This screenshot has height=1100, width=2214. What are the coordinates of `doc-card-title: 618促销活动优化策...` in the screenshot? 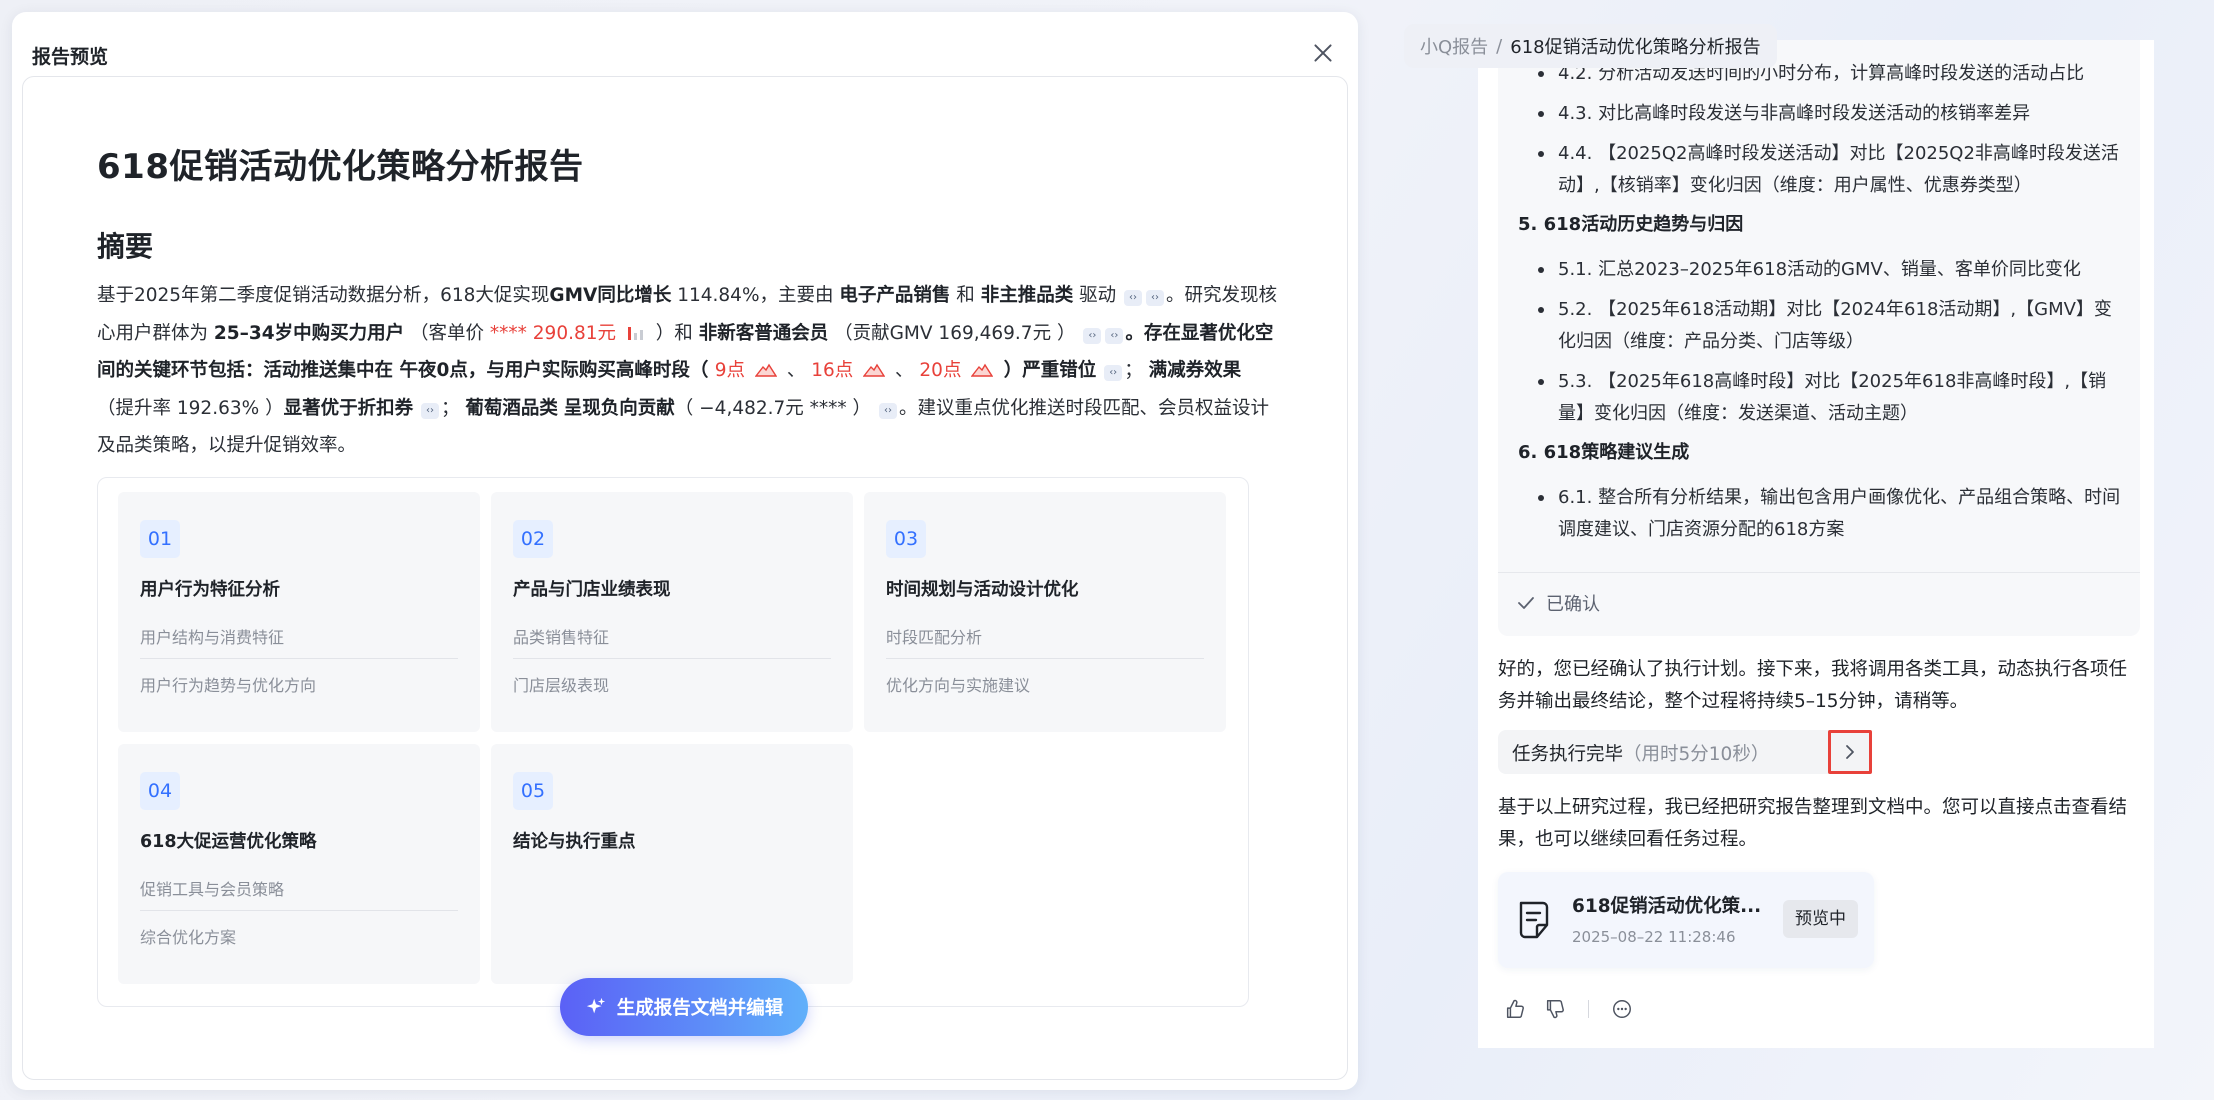 It's located at (1667, 906).